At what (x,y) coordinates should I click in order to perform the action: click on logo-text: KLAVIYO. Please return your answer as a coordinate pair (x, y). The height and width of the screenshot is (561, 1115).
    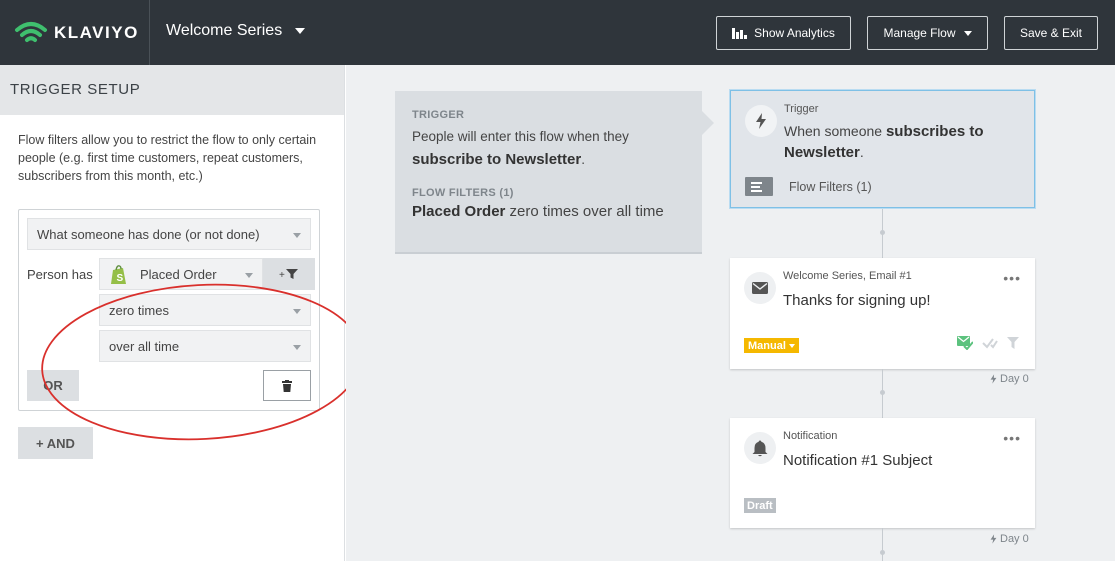
    Looking at the image, I should click on (96, 32).